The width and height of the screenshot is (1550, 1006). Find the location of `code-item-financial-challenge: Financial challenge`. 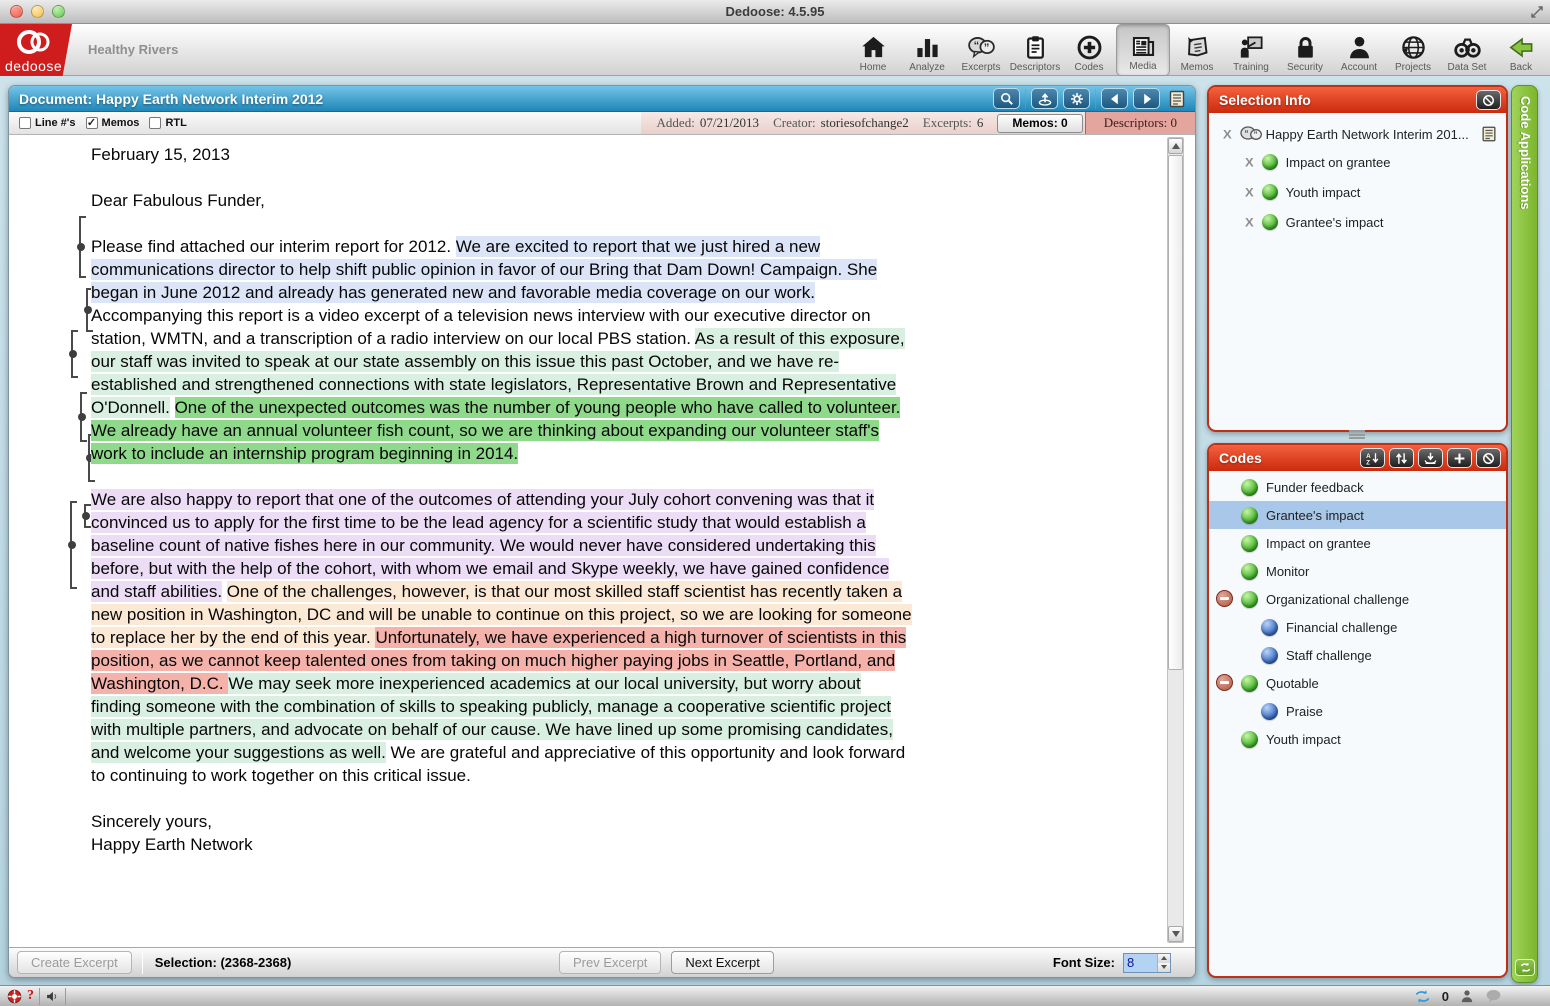

code-item-financial-challenge: Financial challenge is located at coordinates (1357, 627).